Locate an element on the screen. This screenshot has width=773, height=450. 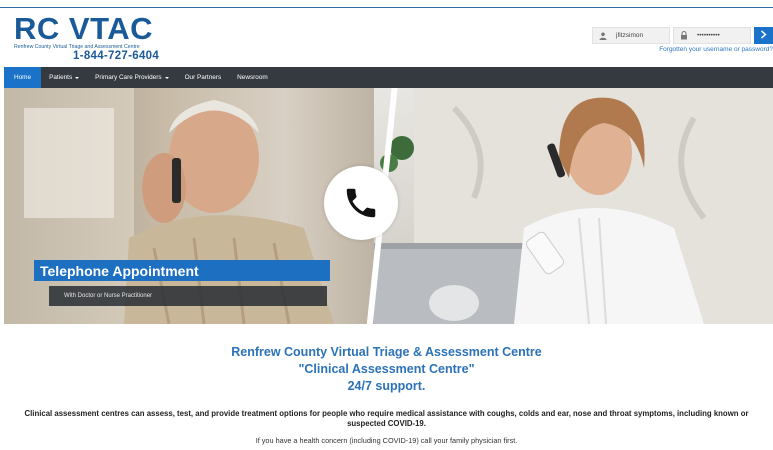
password-field: •••••••••• is located at coordinates (712, 35).